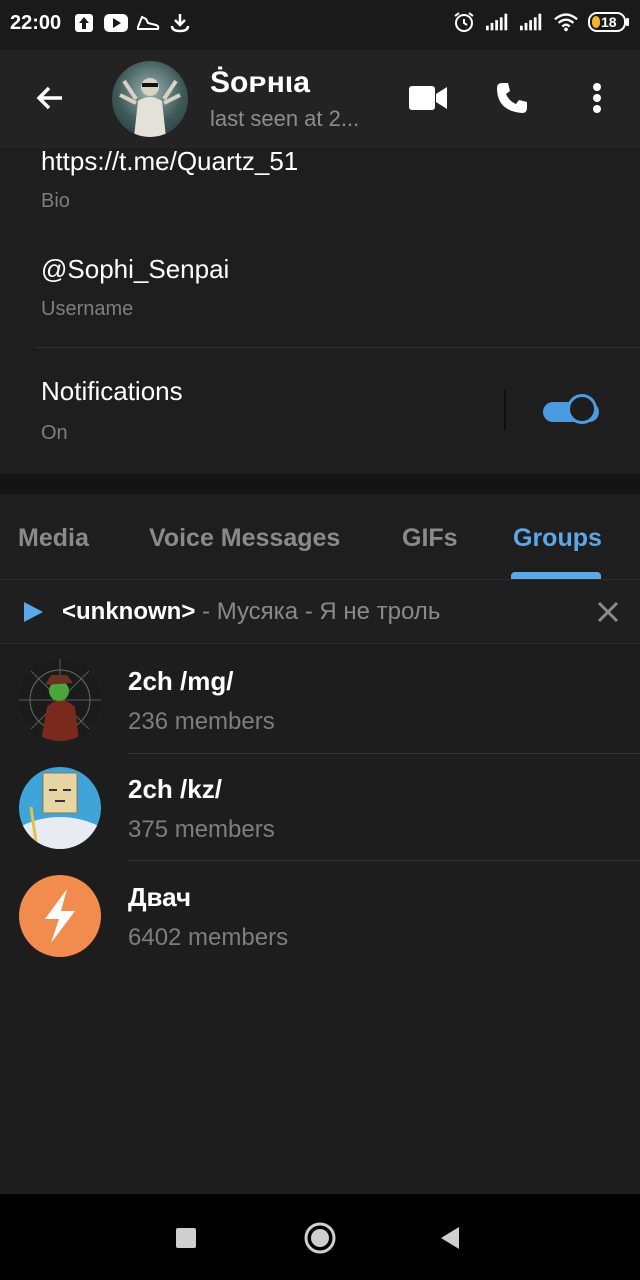 Image resolution: width=640 pixels, height=1280 pixels. I want to click on group-name: 2ch /kz/, so click(175, 789).